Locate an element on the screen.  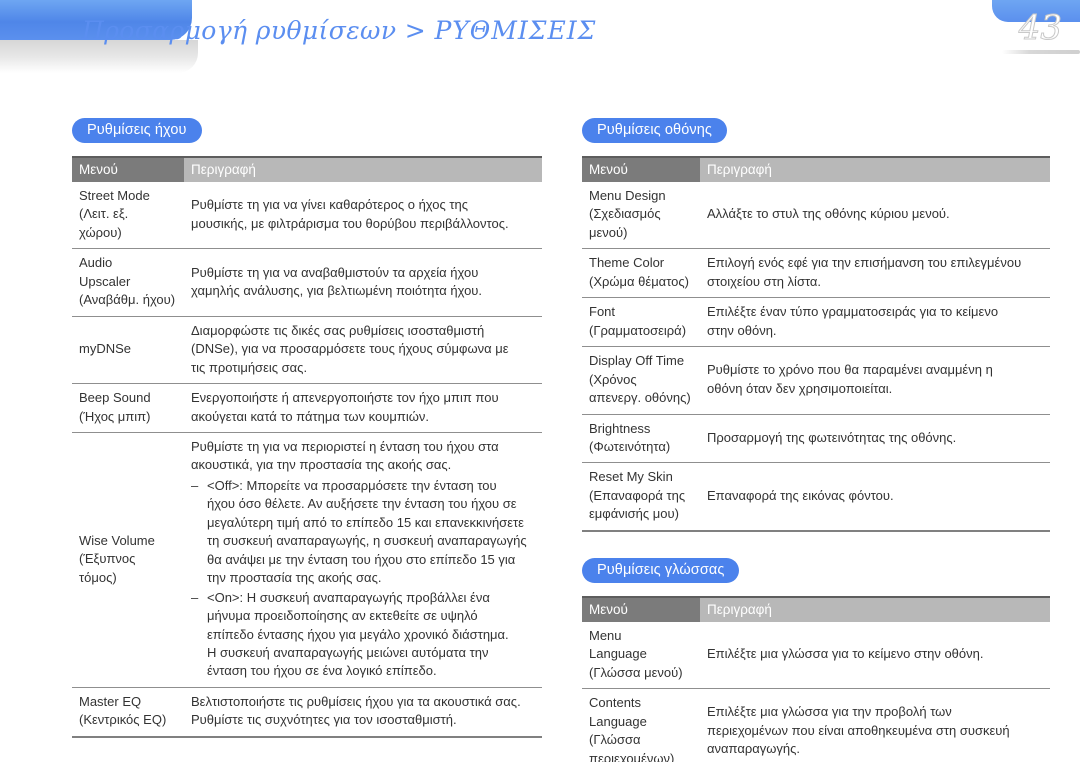
menu-cell: Brightness (Φωτεινότητα) is located at coordinates (641, 439).